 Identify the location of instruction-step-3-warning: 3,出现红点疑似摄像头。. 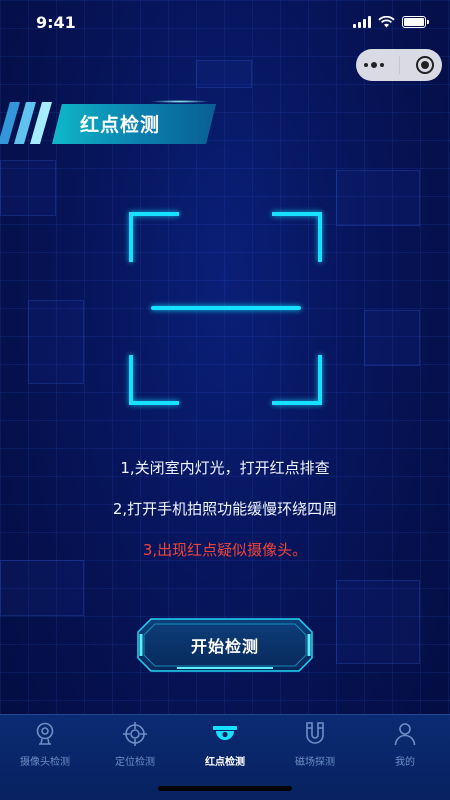
(225, 550).